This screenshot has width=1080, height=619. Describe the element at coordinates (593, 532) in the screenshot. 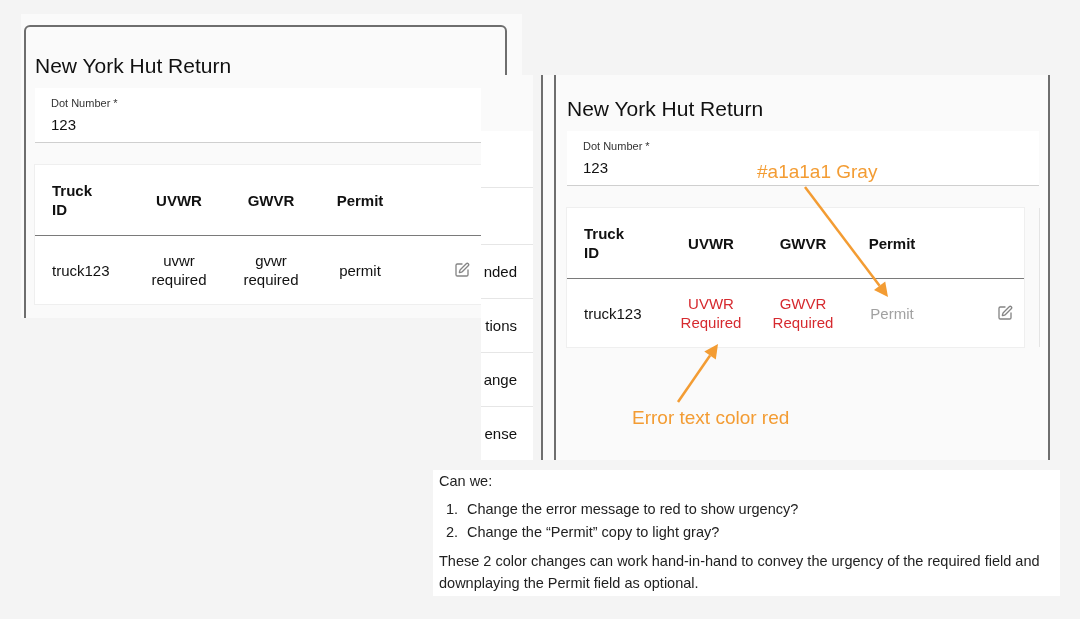

I see `list-item-text: Change the “Permit” copy to light gray?` at that location.